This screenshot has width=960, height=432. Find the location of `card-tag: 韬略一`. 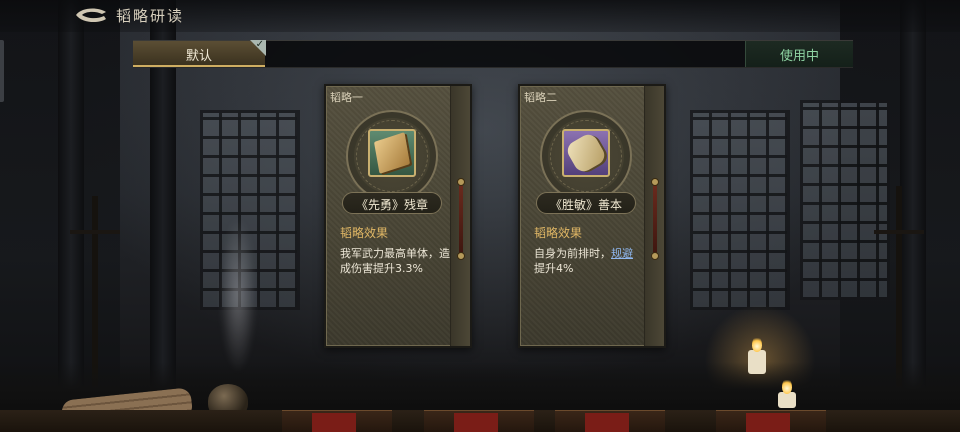

card-tag: 韬略一 is located at coordinates (346, 97).